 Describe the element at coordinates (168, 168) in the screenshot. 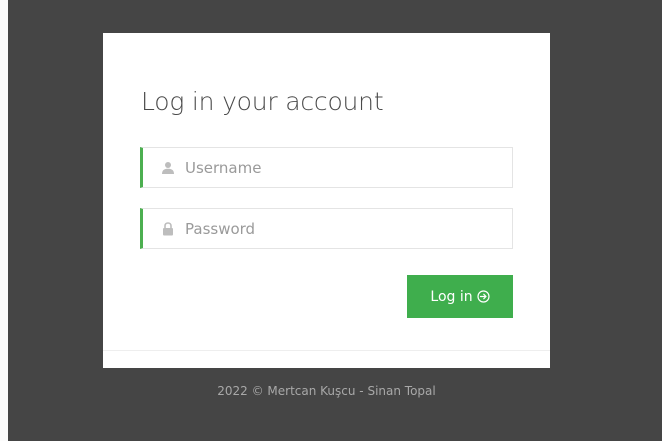

I see `user-icon` at that location.